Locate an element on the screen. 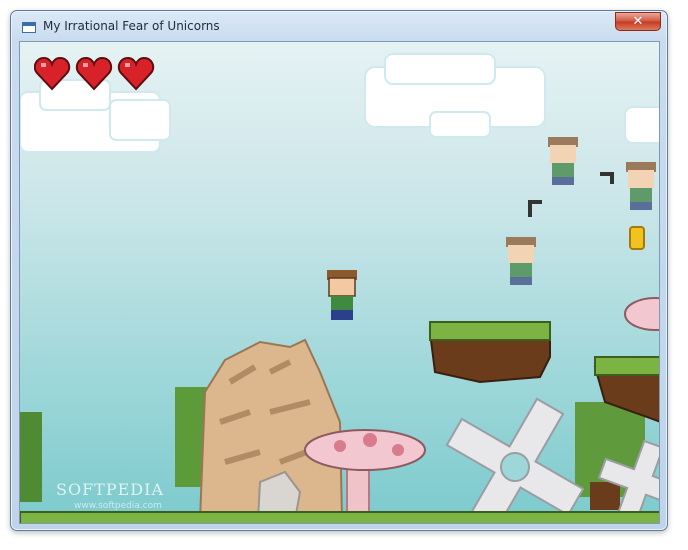  ground is located at coordinates (339, 517).